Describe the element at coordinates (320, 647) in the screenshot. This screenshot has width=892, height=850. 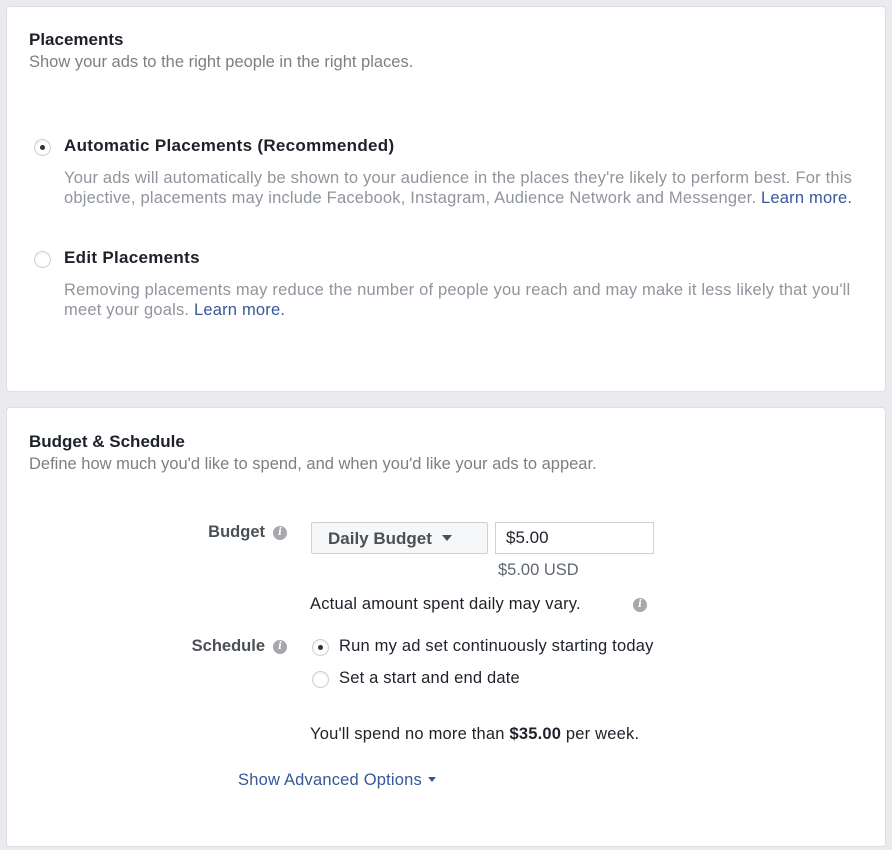
I see `run-continuously-radio` at that location.